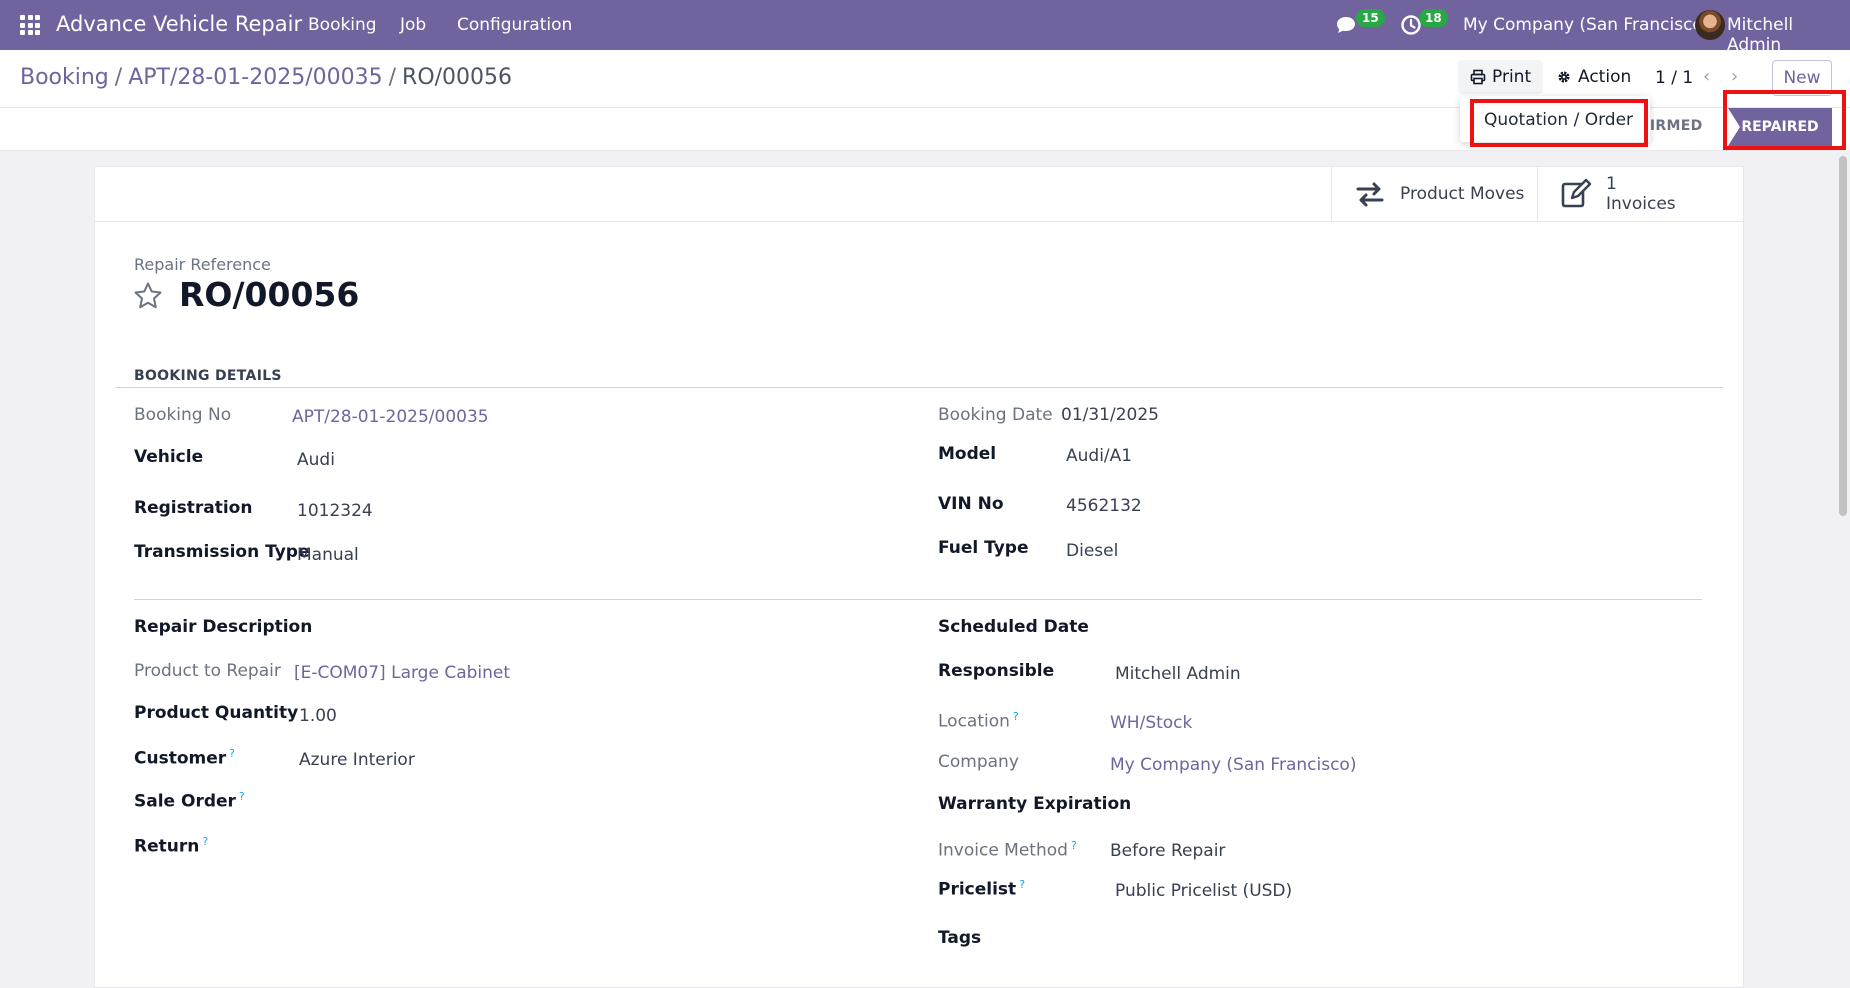 The height and width of the screenshot is (988, 1850). I want to click on print-label: Print, so click(1512, 77).